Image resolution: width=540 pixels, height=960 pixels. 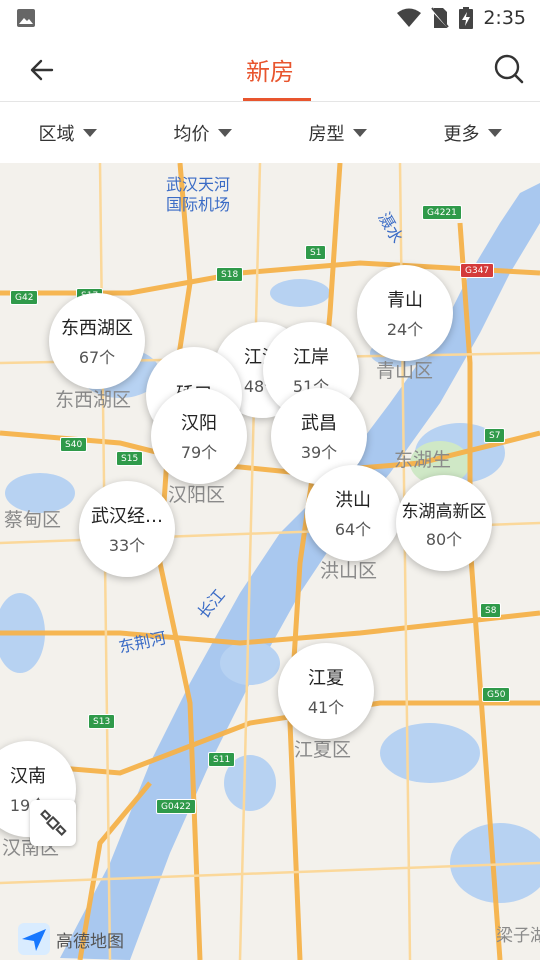 I want to click on amap-logo-icon, so click(x=34, y=939).